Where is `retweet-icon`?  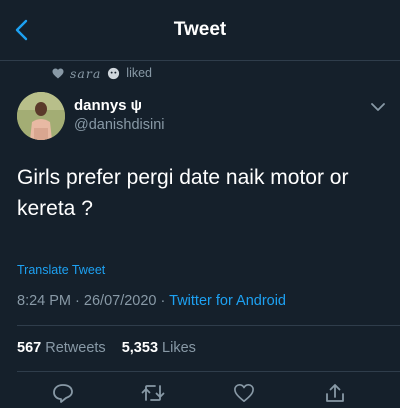 retweet-icon is located at coordinates (153, 393).